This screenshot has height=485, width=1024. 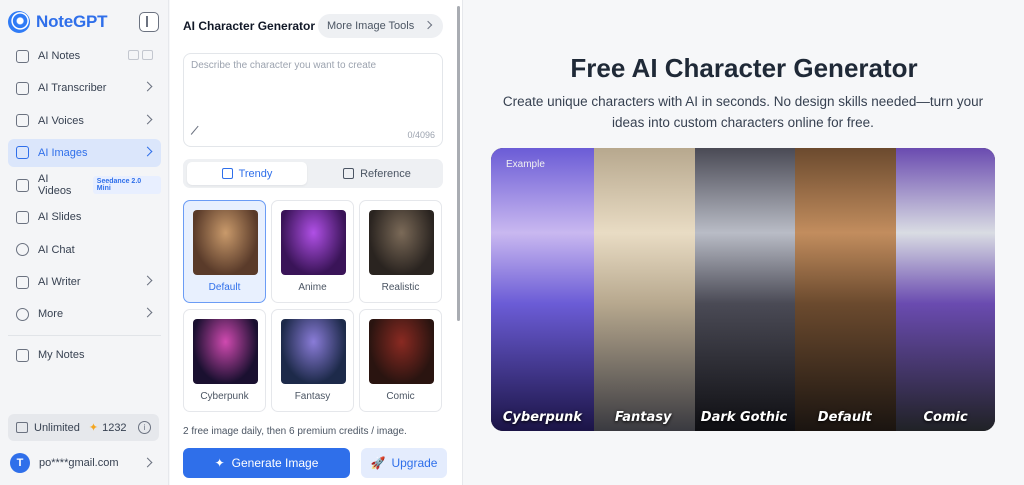 What do you see at coordinates (61, 355) in the screenshot?
I see `sidebar-item-label: My Notes` at bounding box center [61, 355].